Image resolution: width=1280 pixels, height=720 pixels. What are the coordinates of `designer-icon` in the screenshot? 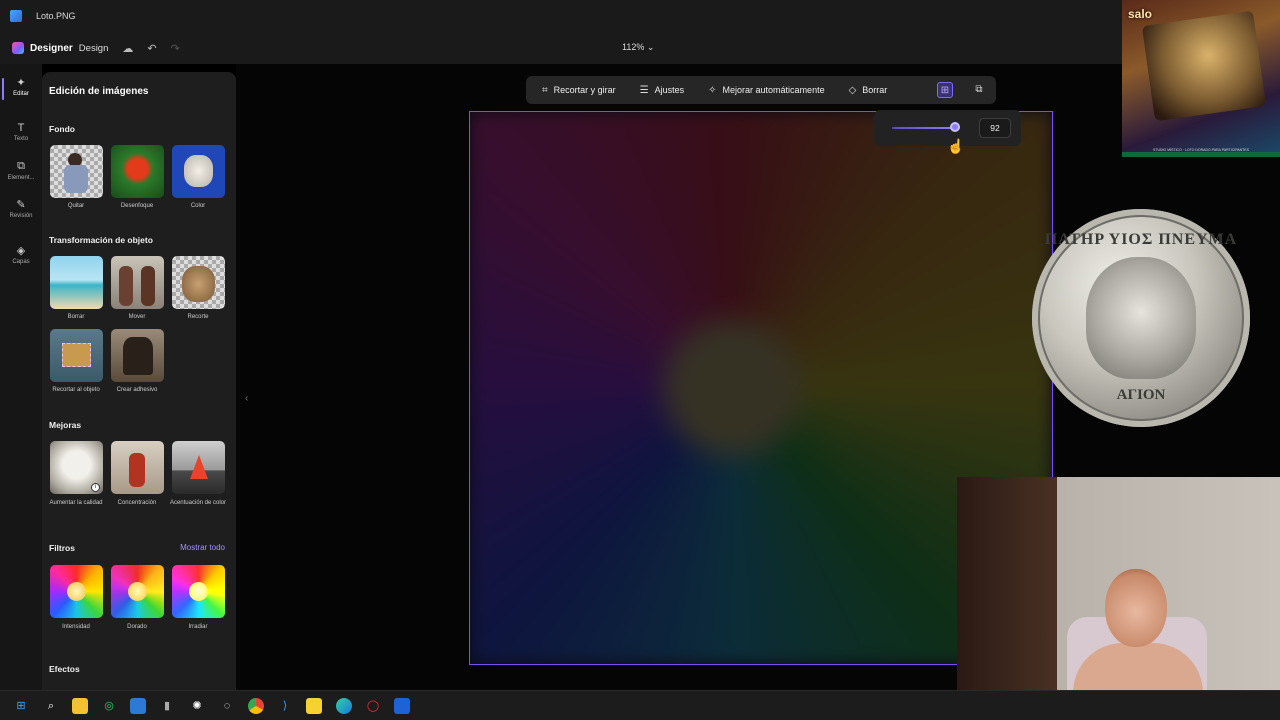 It's located at (402, 706).